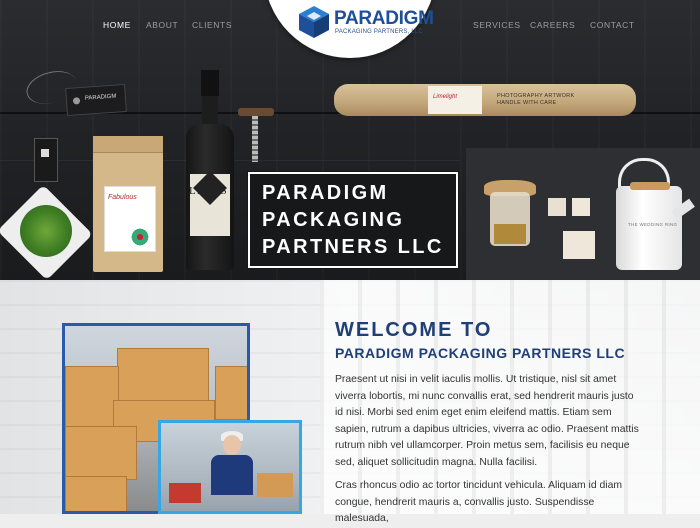 The image size is (700, 528). I want to click on hang-tag: PARADIGM, so click(96, 100).